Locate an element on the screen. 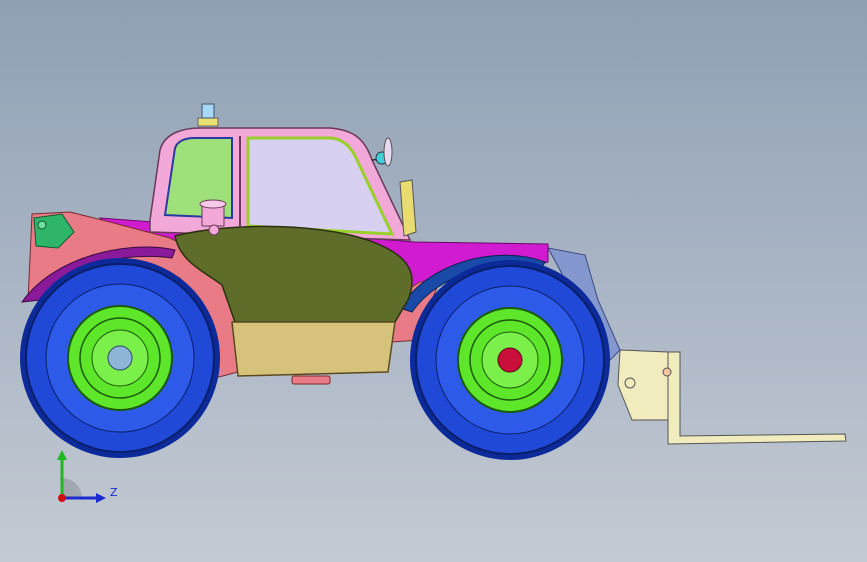 This screenshot has width=867, height=562. front-hub is located at coordinates (510, 360).